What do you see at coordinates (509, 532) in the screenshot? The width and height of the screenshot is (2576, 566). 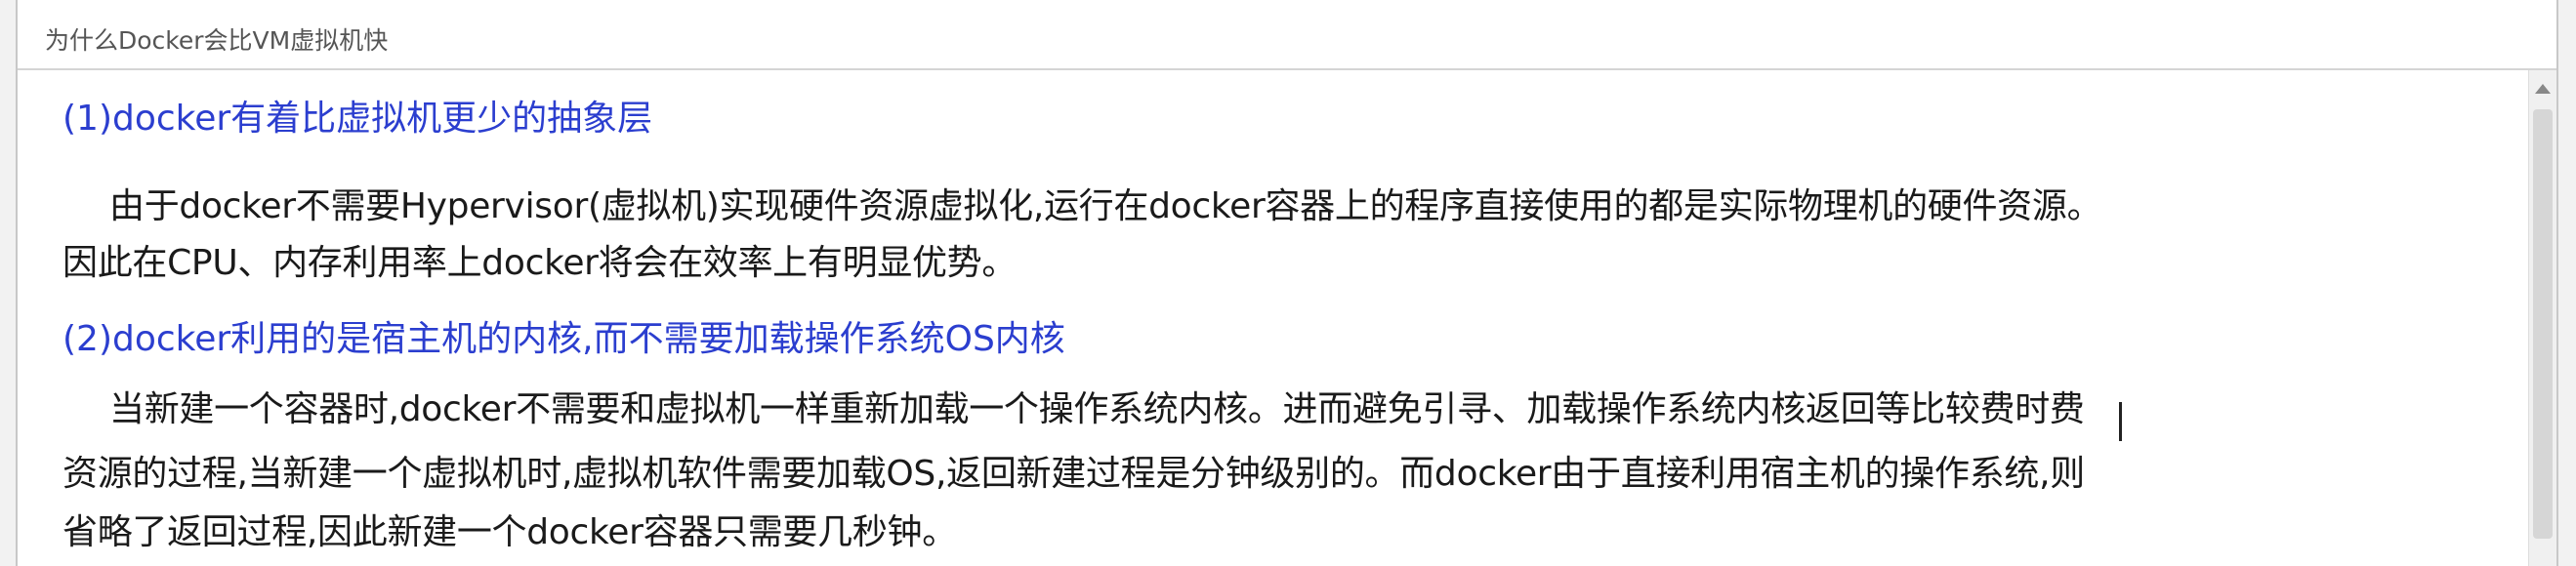 I see `section-2-line-3: 省略了返回过程,因此新建一个docker容器只需要几秒钟。` at bounding box center [509, 532].